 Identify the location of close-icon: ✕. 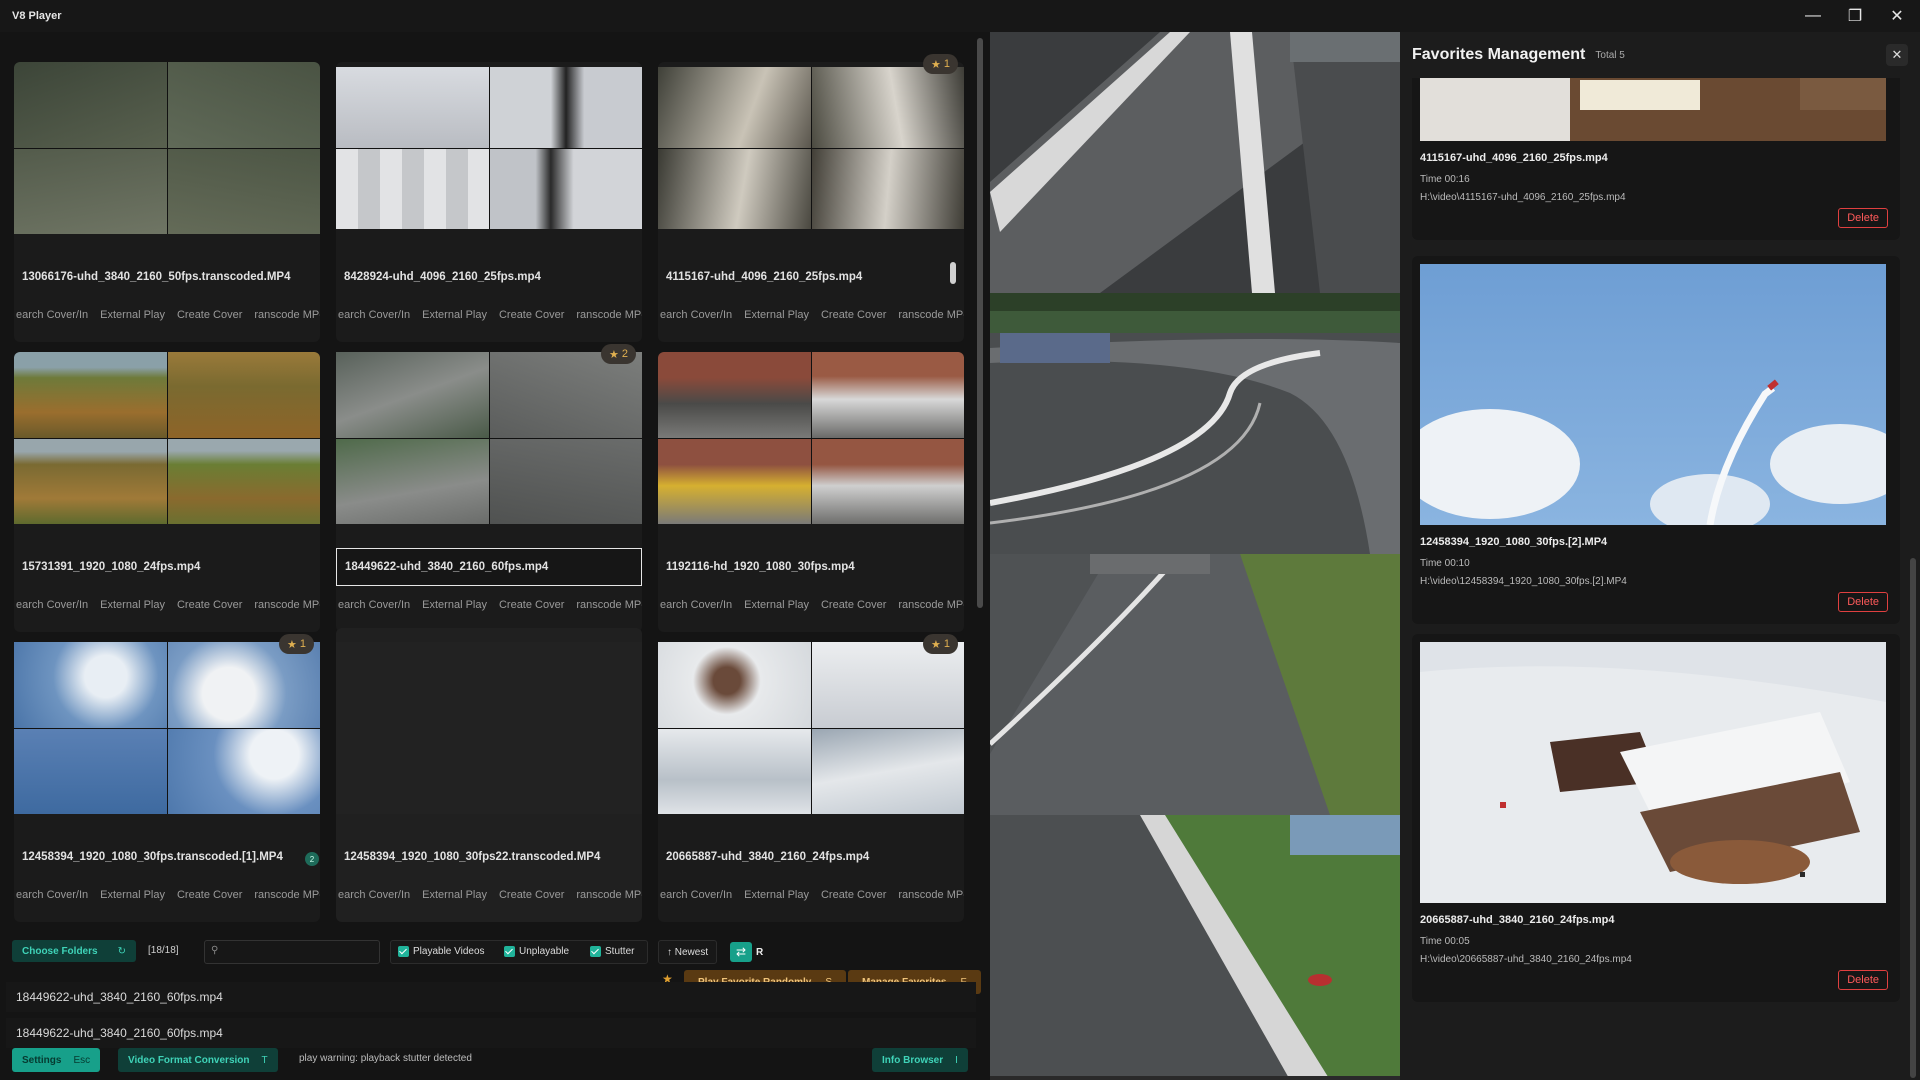
(1897, 54).